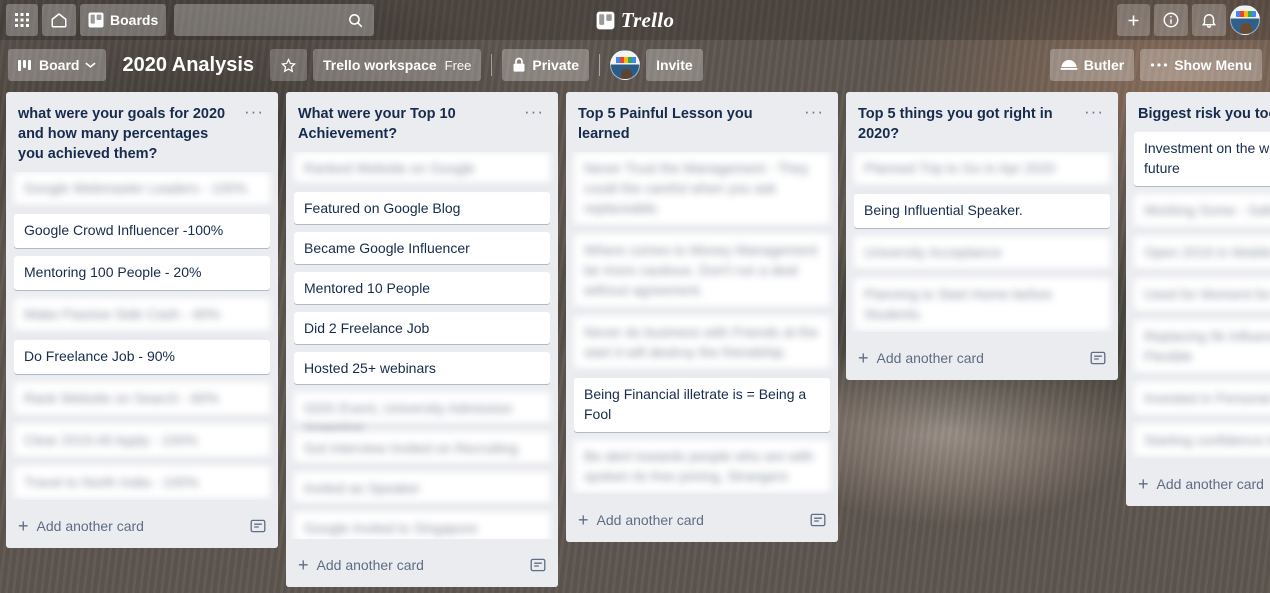  I want to click on board-view-label: Board, so click(59, 65).